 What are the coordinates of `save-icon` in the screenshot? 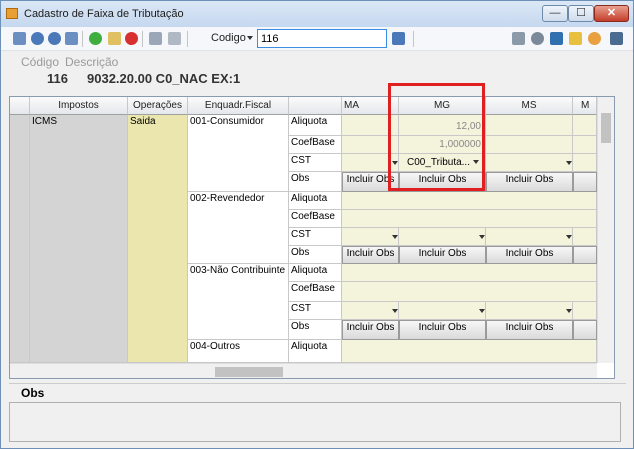 It's located at (155, 38).